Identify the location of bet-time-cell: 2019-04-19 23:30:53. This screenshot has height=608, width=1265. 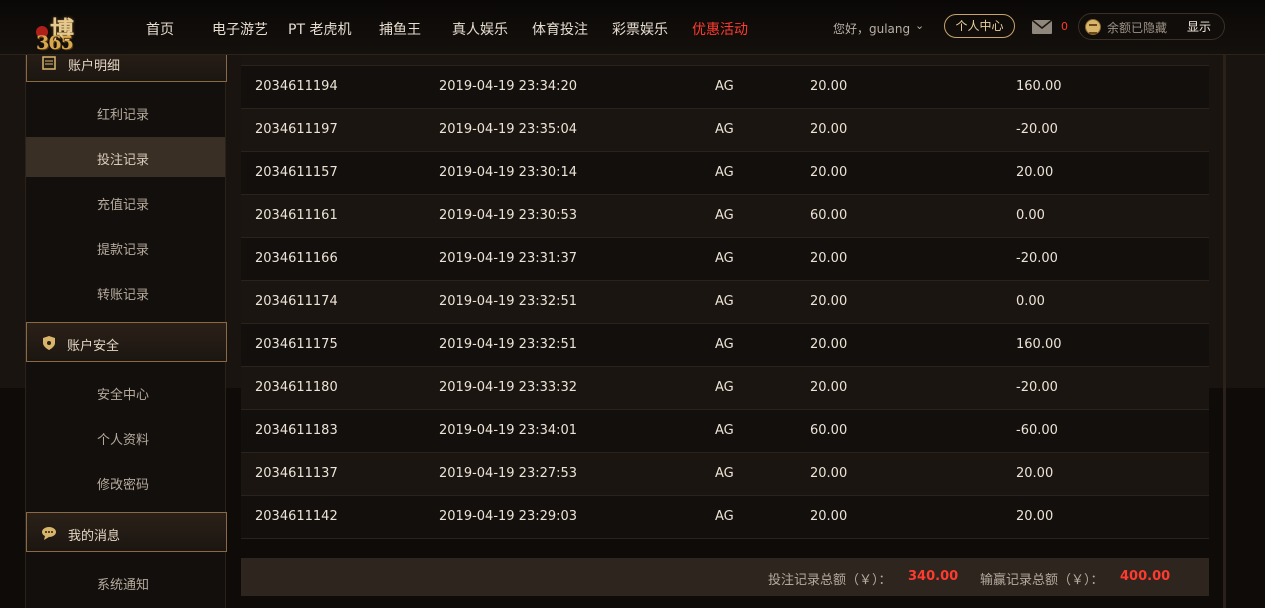
(508, 215).